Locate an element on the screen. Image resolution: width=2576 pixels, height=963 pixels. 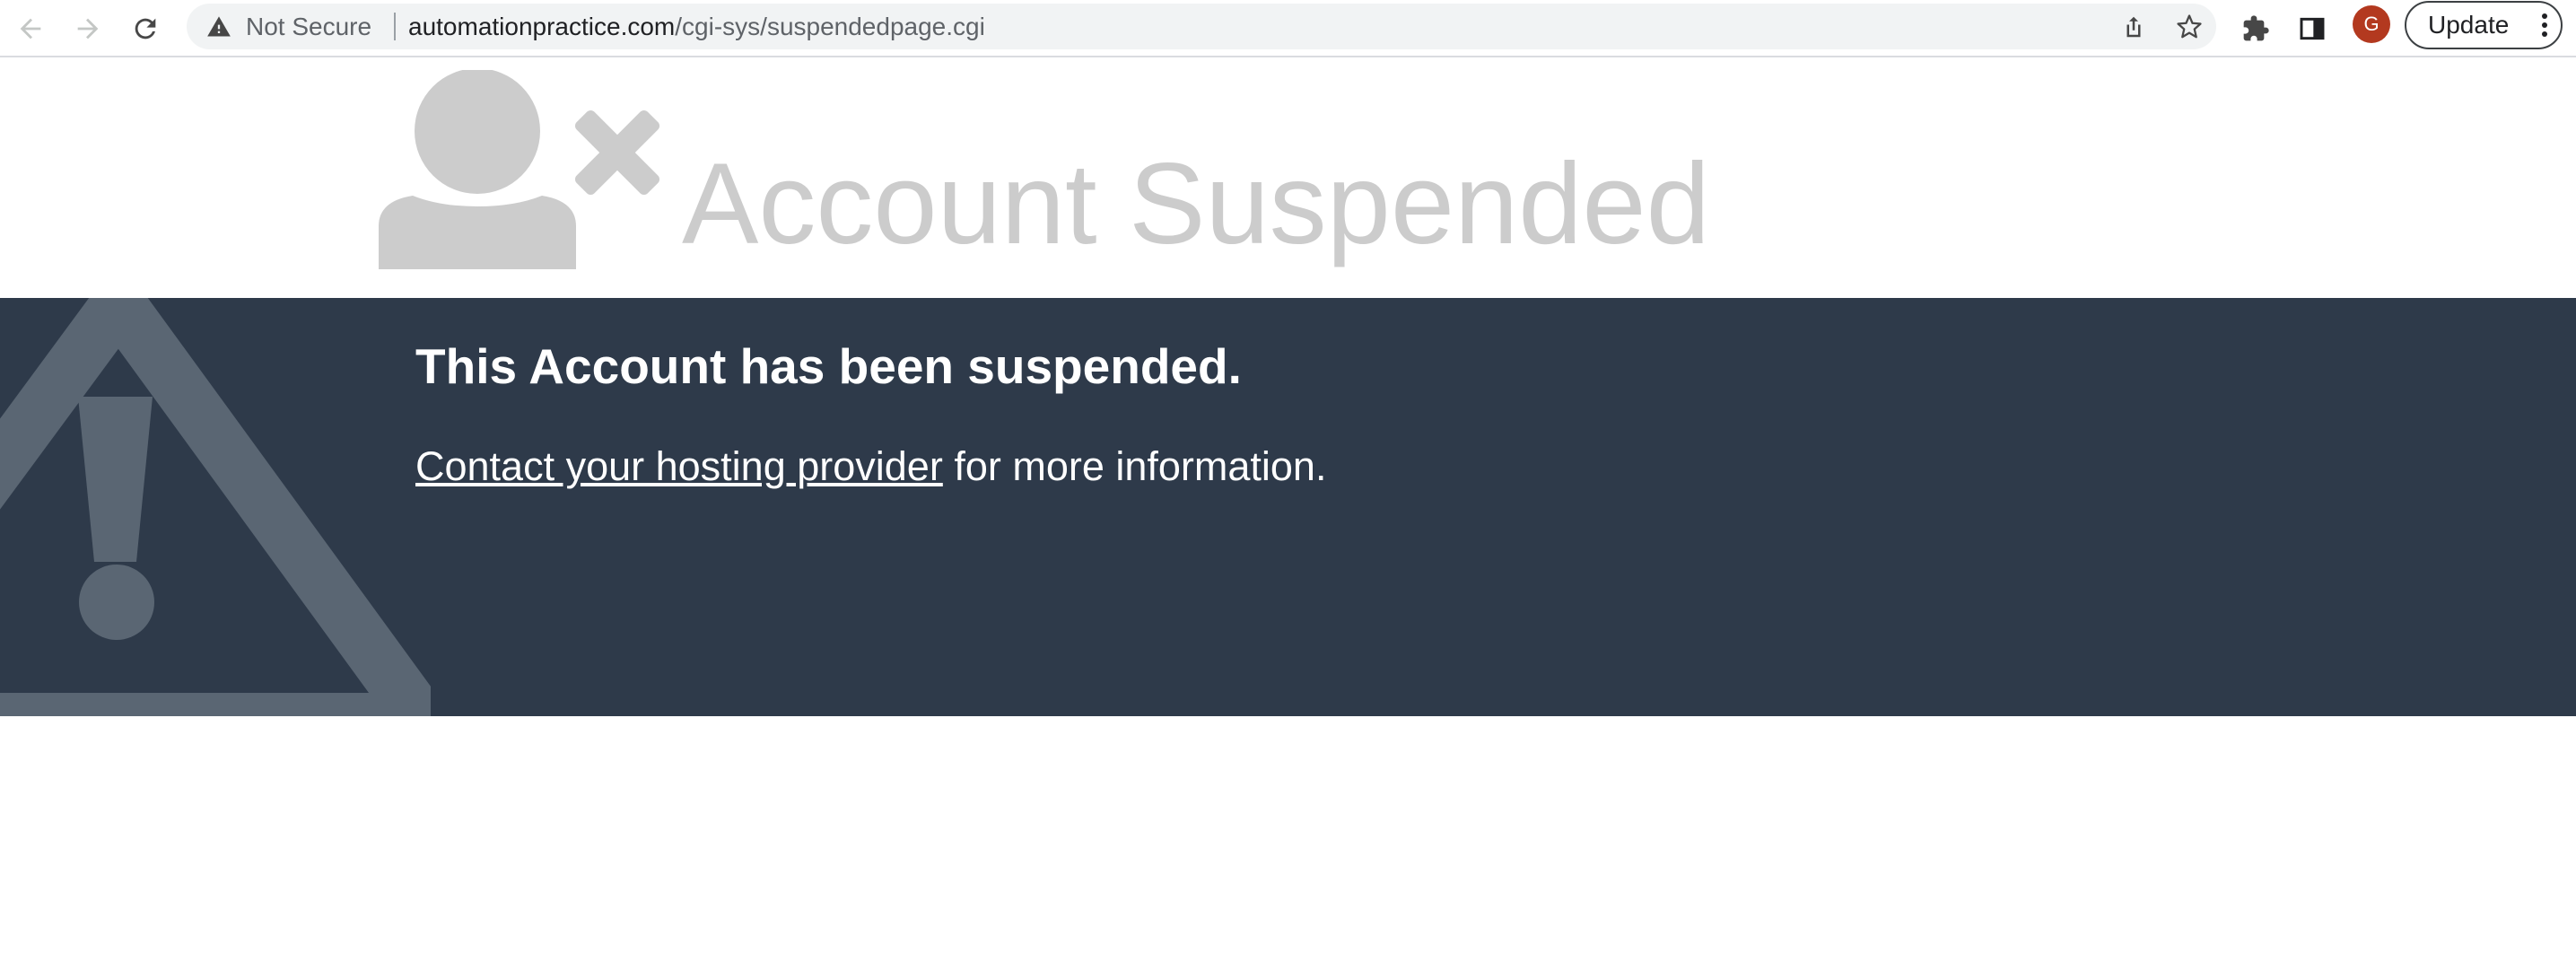
star-icon is located at coordinates (2189, 26).